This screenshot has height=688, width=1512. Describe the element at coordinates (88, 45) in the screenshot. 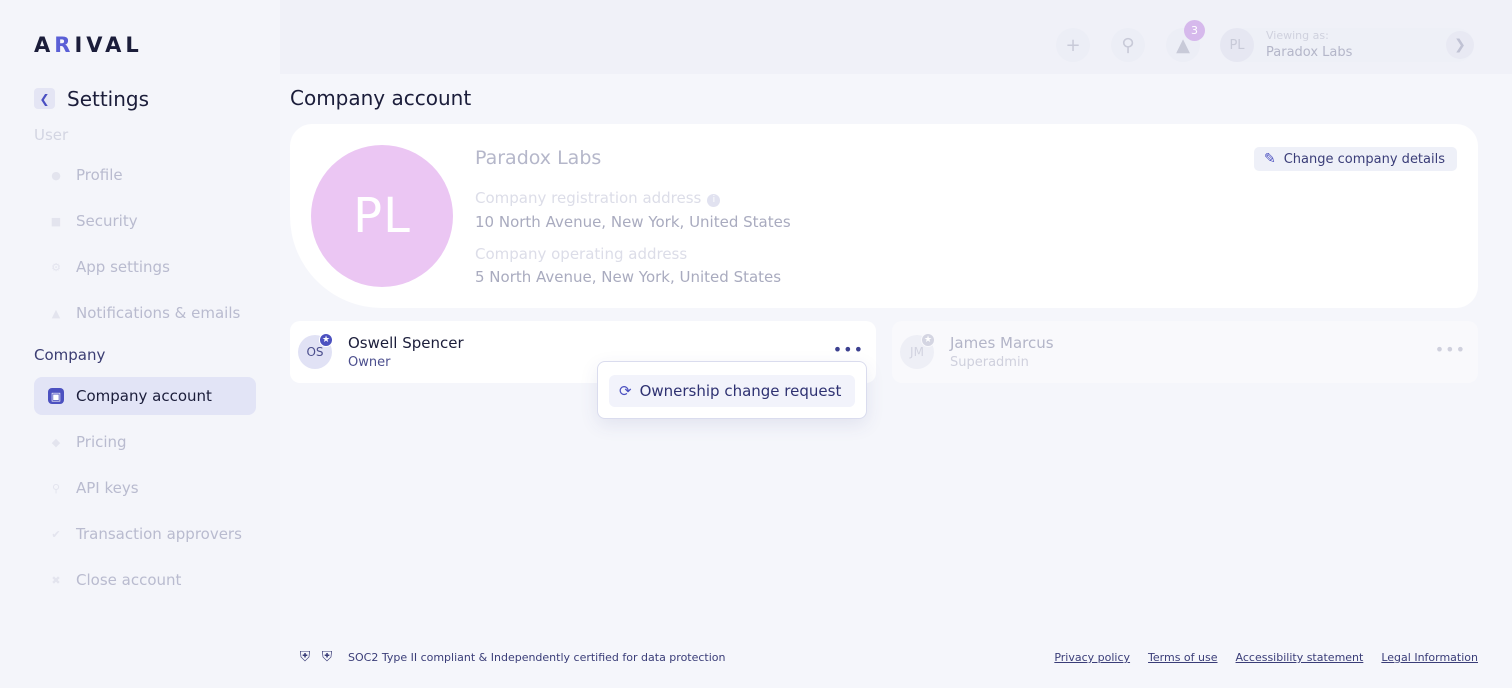

I see `arival-logo: ARIVAL` at that location.